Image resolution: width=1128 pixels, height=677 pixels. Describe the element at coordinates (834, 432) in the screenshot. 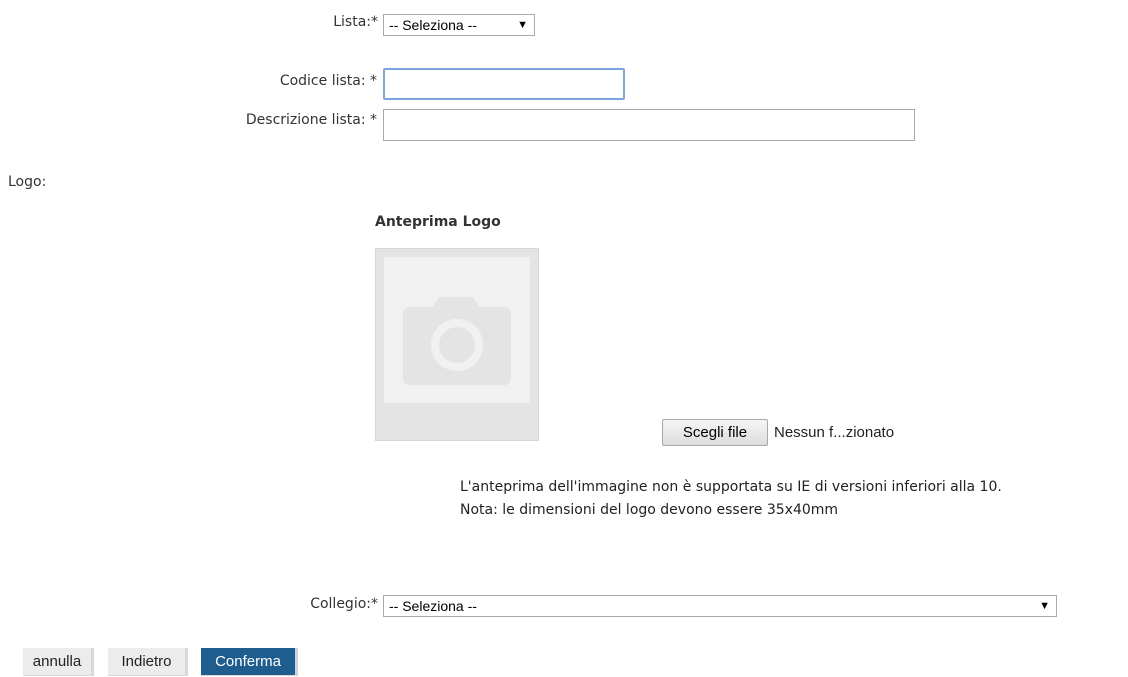

I see `file-name-text: Nessun f...zionato` at that location.